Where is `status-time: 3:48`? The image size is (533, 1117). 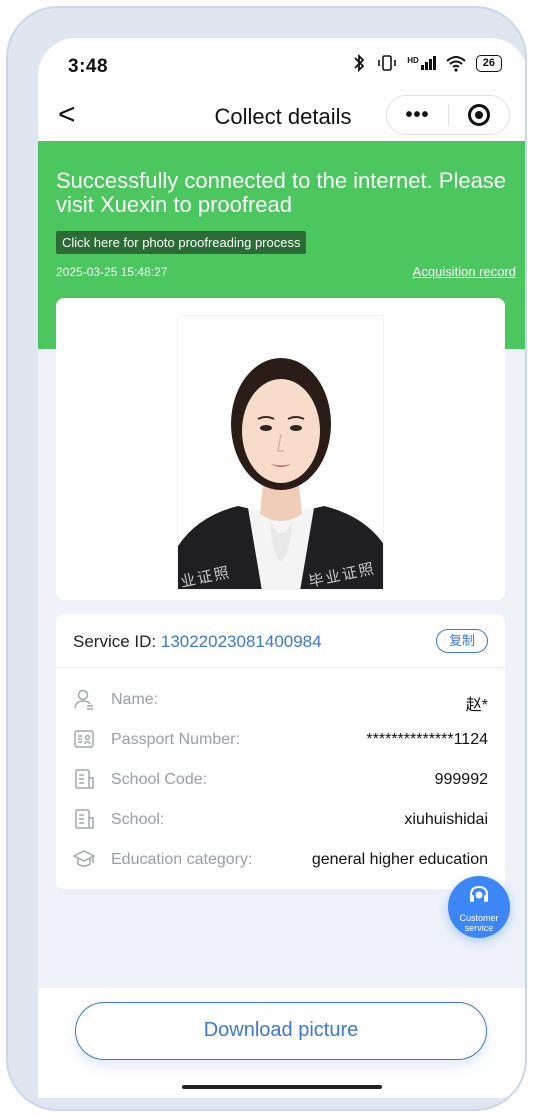 status-time: 3:48 is located at coordinates (88, 66).